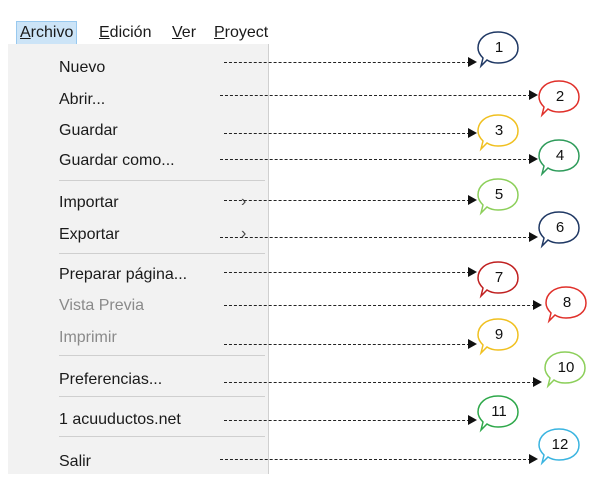  I want to click on menu-item-vista-previa: Vista Previa, so click(138, 306).